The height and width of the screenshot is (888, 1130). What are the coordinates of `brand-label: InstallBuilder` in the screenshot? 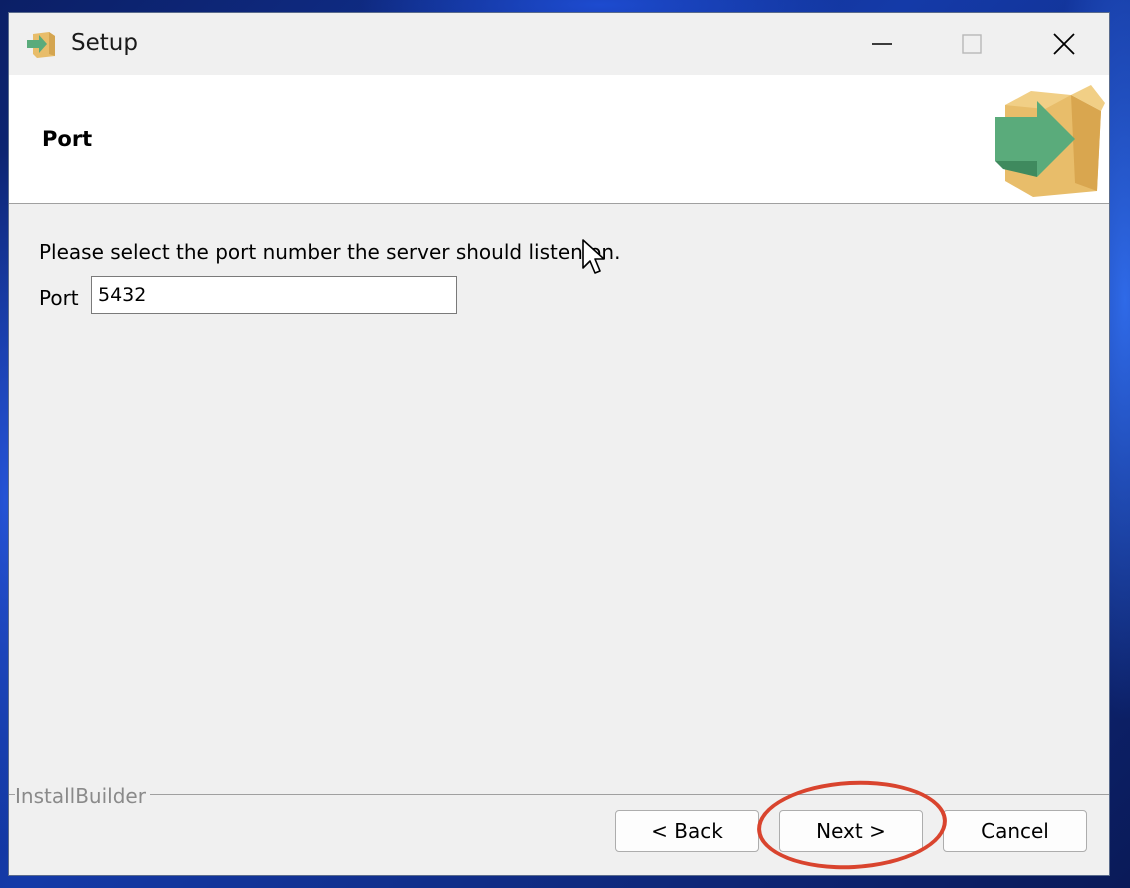 It's located at (82, 796).